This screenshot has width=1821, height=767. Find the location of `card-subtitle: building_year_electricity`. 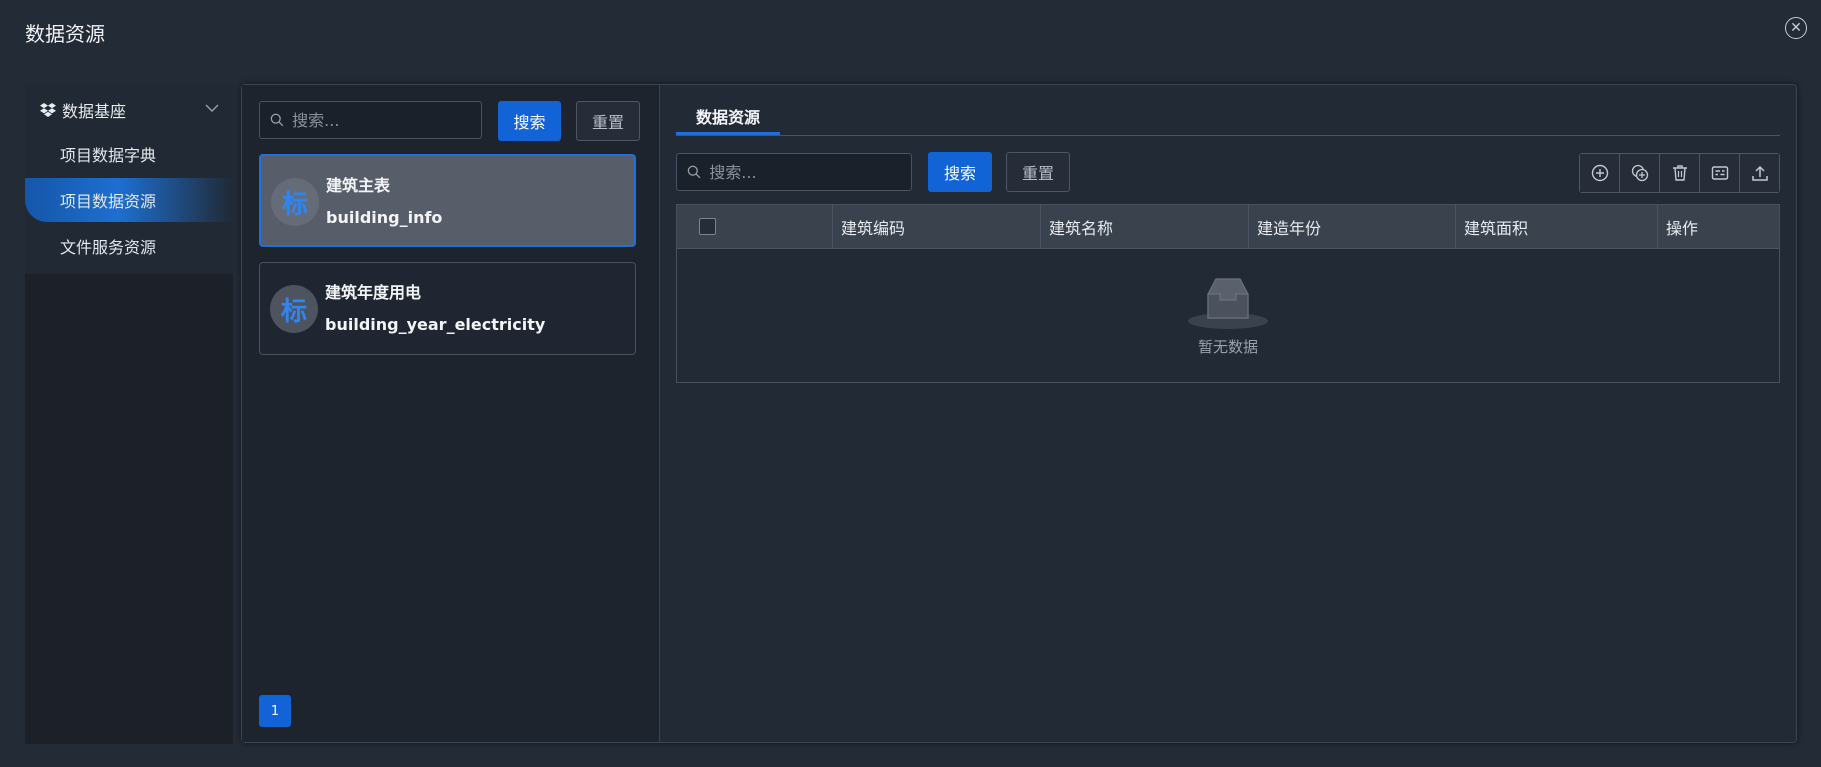

card-subtitle: building_year_electricity is located at coordinates (435, 324).